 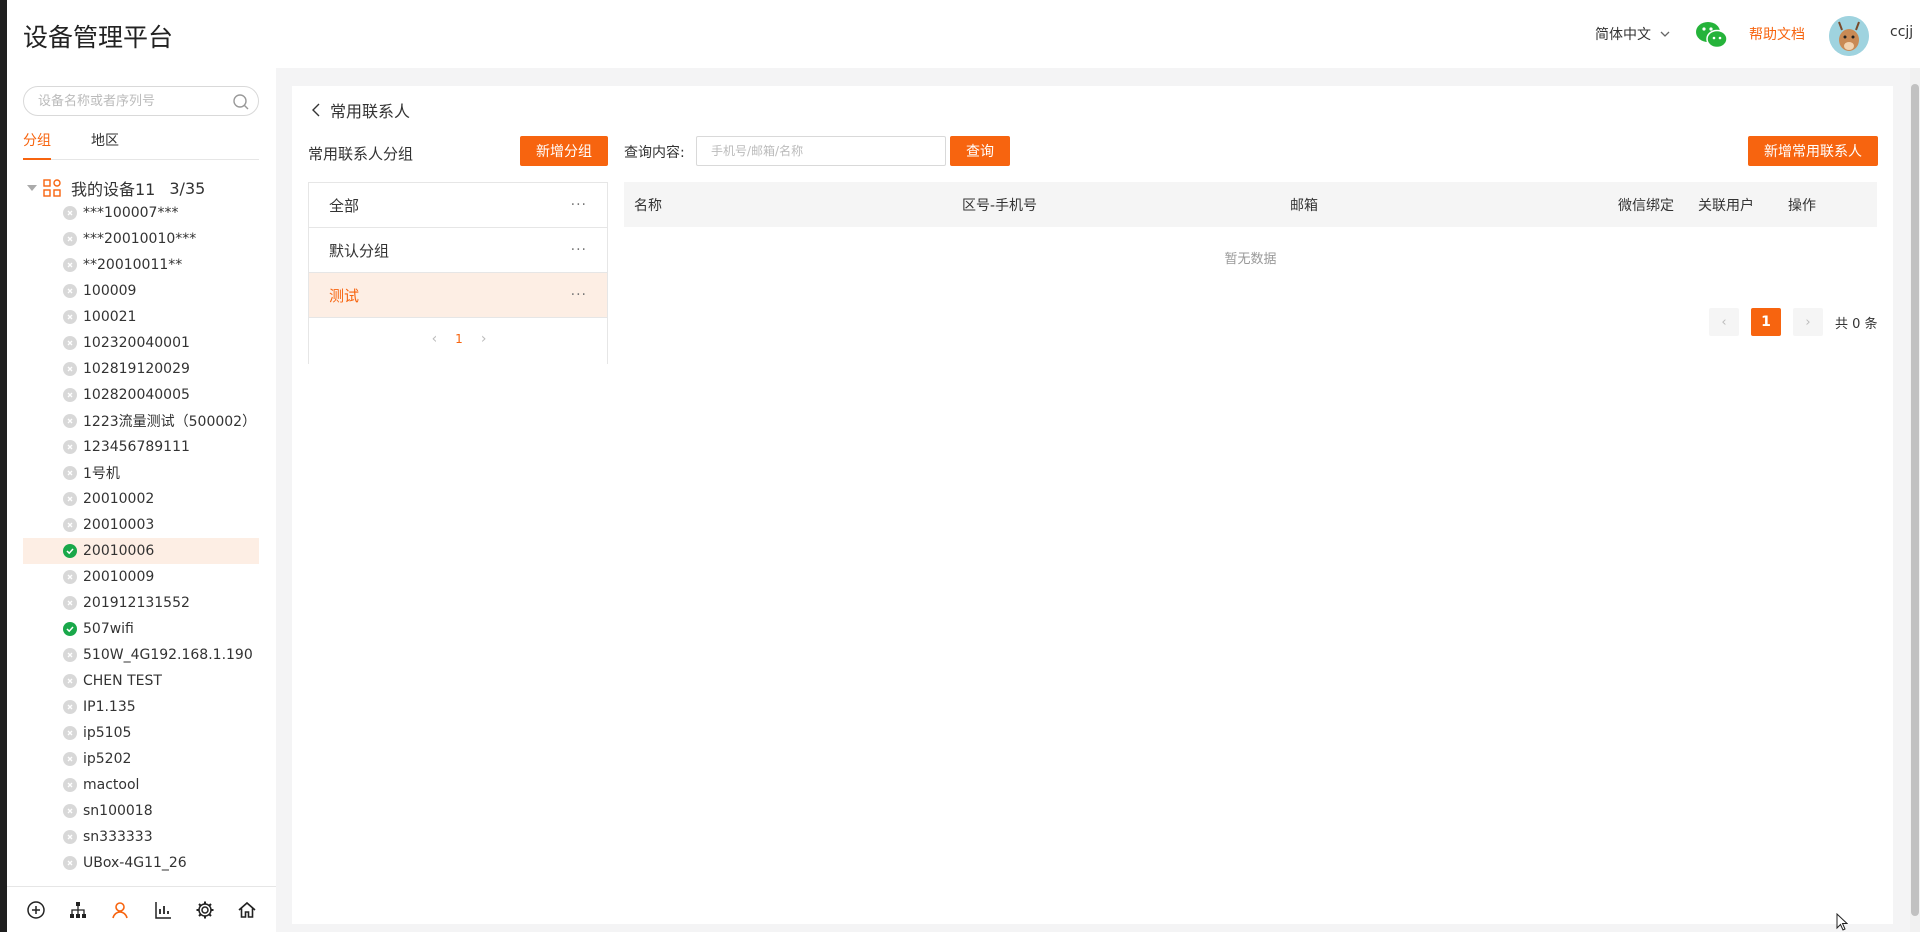 What do you see at coordinates (141, 395) in the screenshot?
I see `device-item: 102820040005` at bounding box center [141, 395].